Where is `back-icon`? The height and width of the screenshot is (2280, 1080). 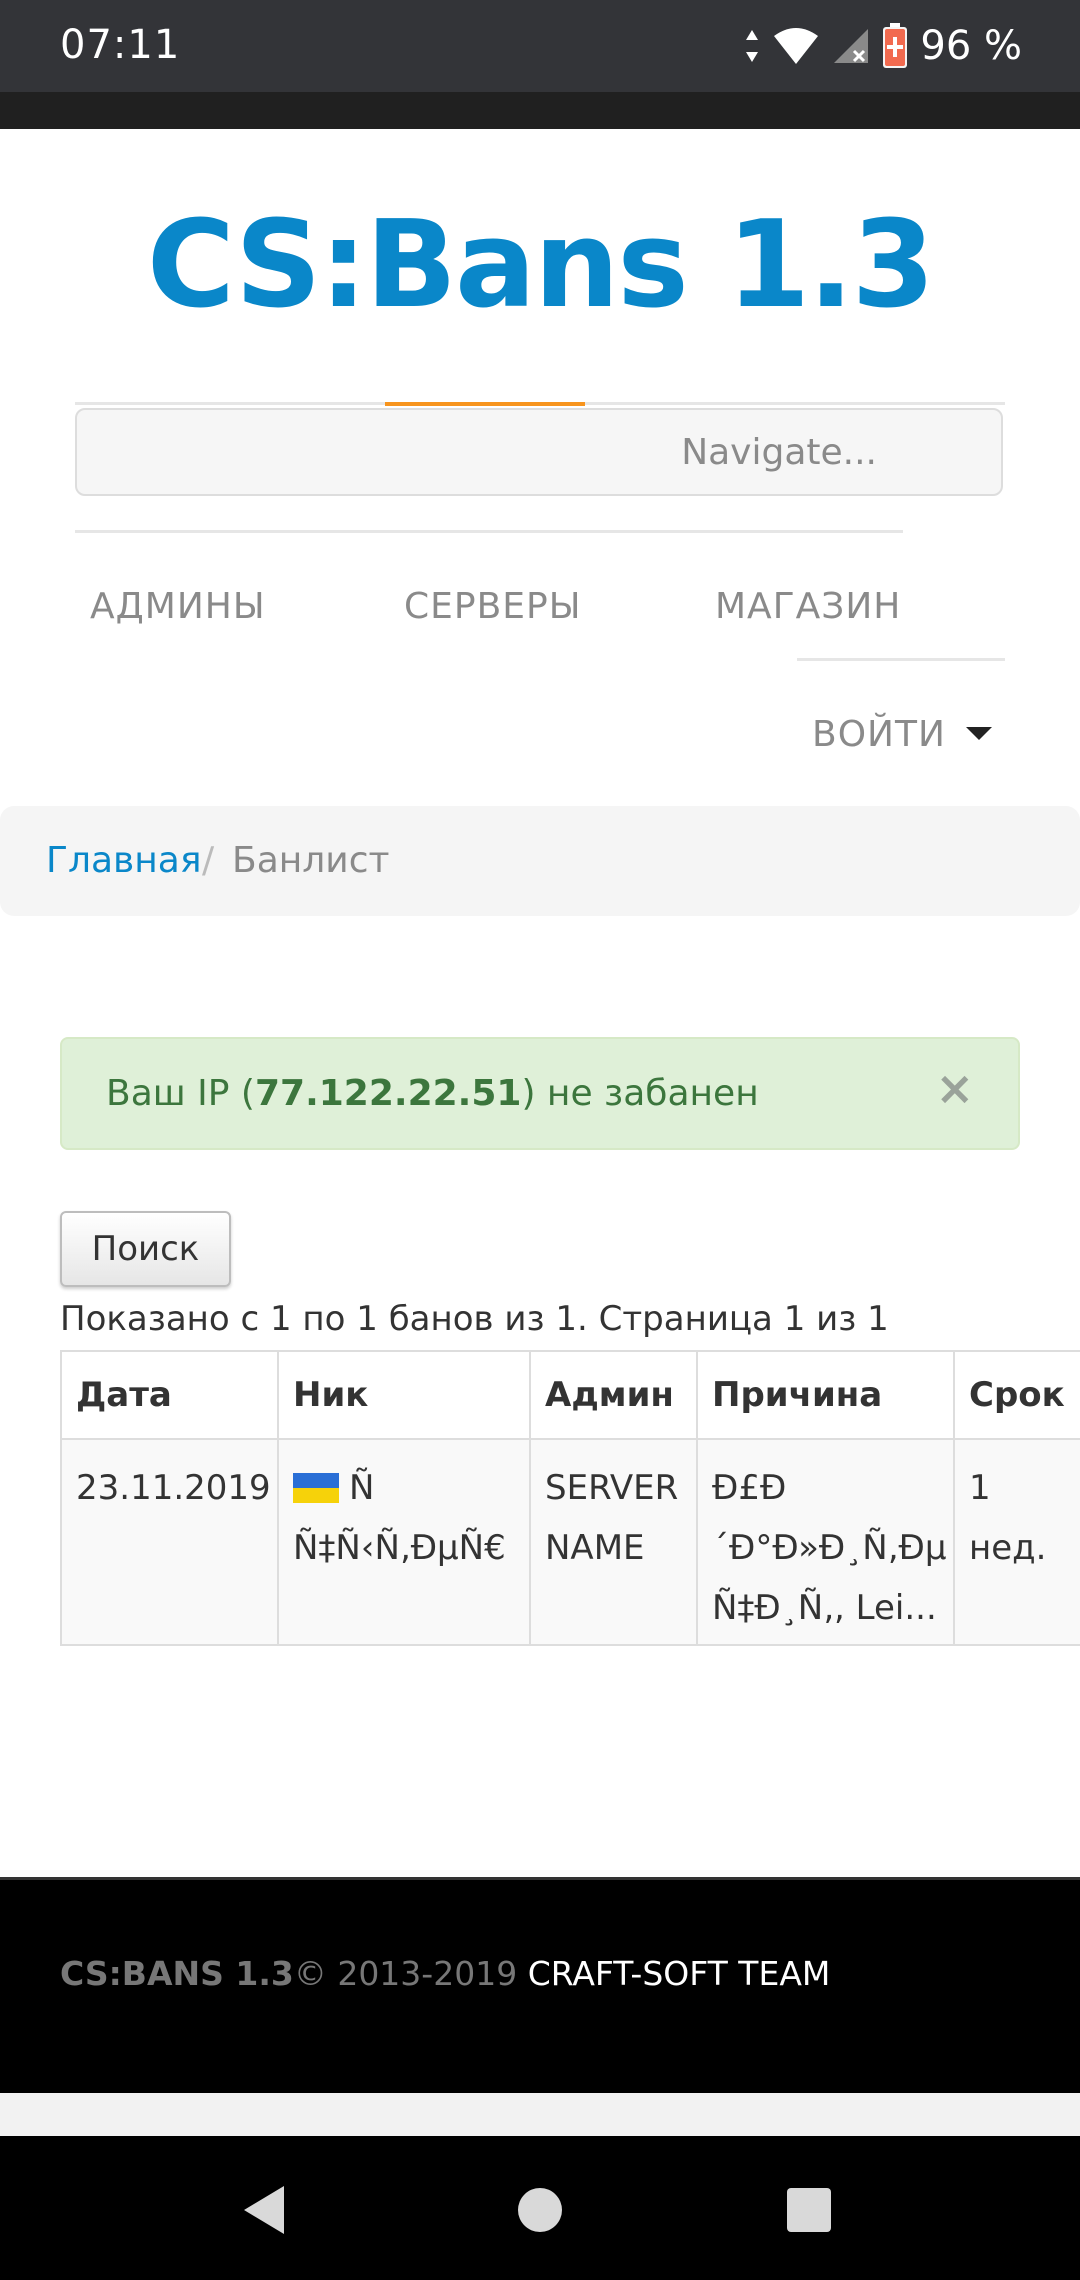 back-icon is located at coordinates (264, 2210).